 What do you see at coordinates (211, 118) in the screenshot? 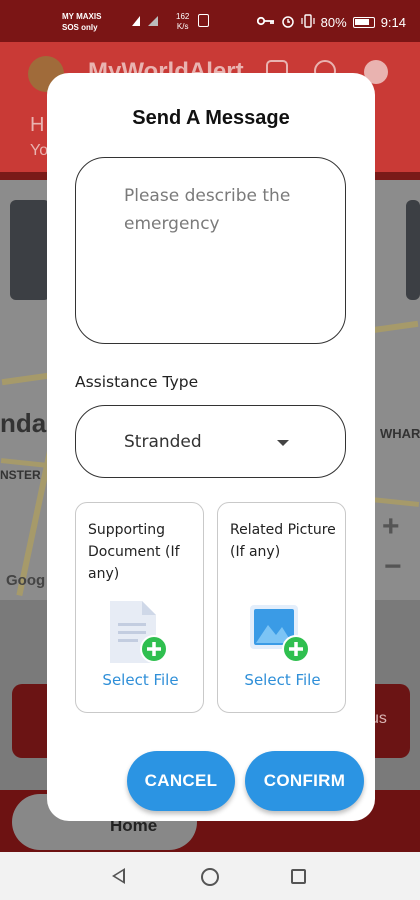
I see `dialog-title: Send A Message` at bounding box center [211, 118].